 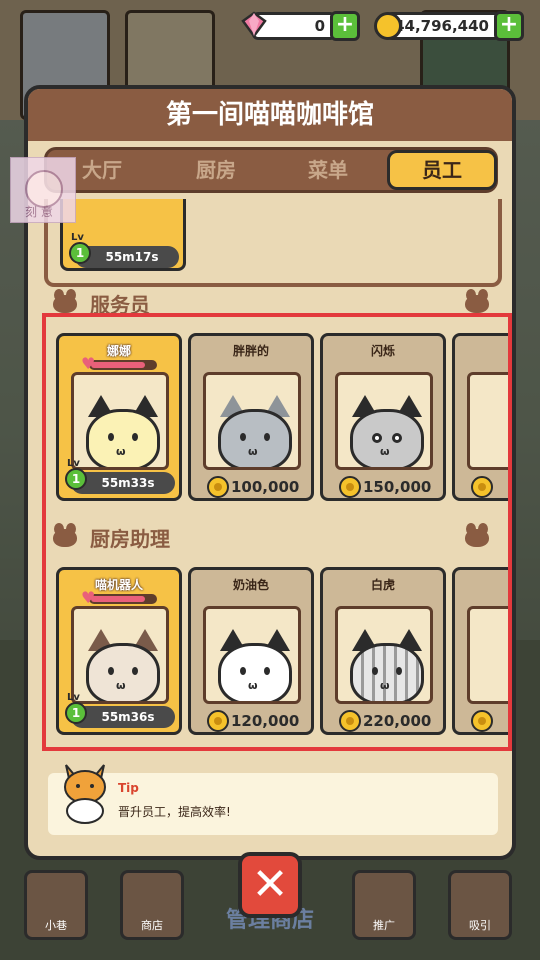 I want to click on top-staff-box: Lv 55m17s 1, so click(x=273, y=243).